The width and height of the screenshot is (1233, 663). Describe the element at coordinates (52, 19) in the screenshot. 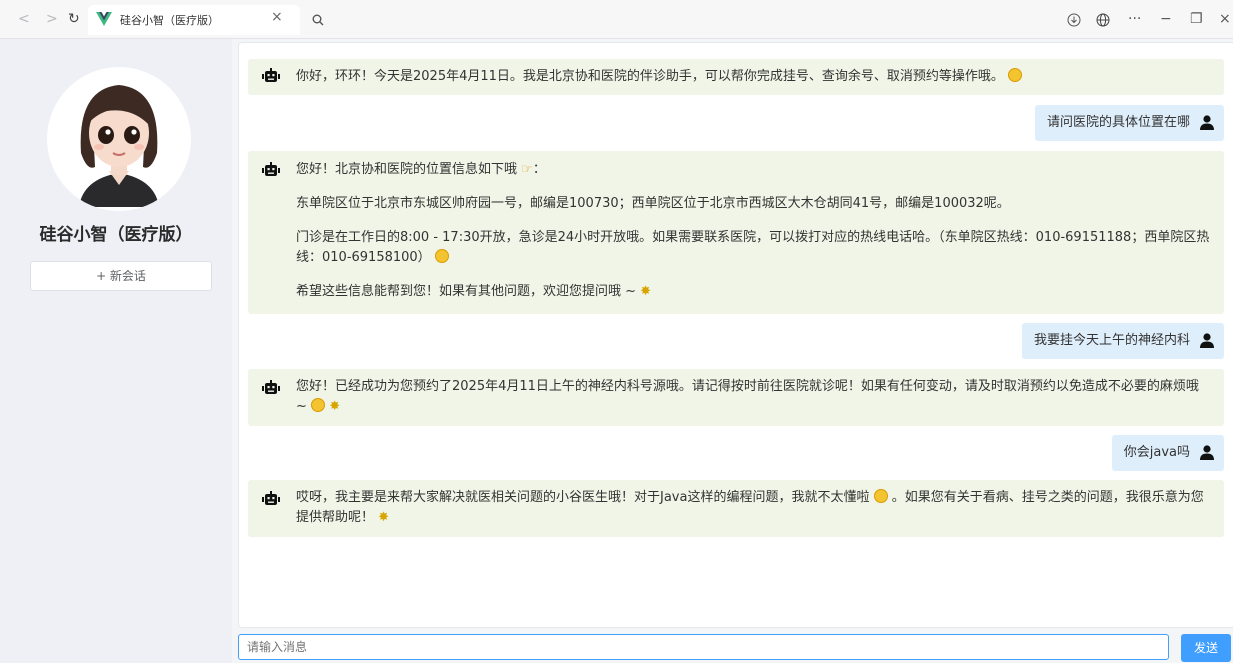

I see `forward-icon: >` at that location.